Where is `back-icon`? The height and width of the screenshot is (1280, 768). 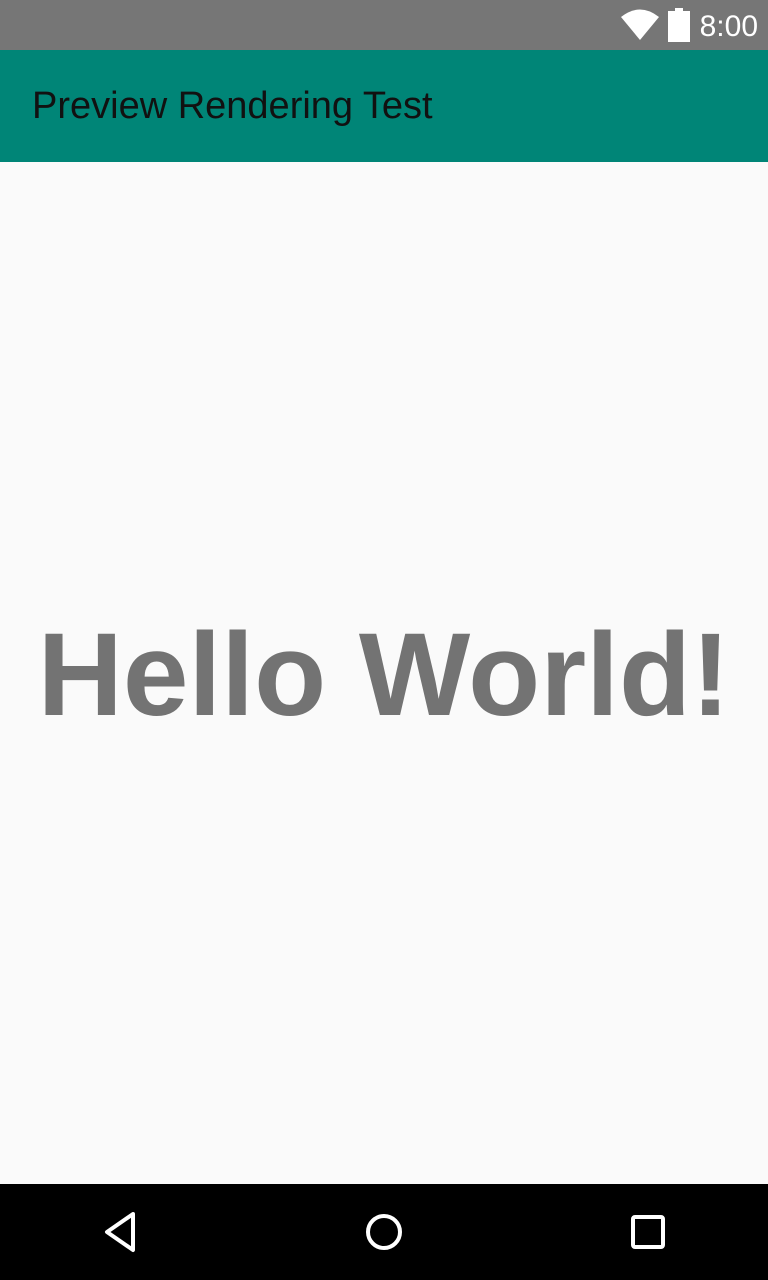
back-icon is located at coordinates (120, 1232).